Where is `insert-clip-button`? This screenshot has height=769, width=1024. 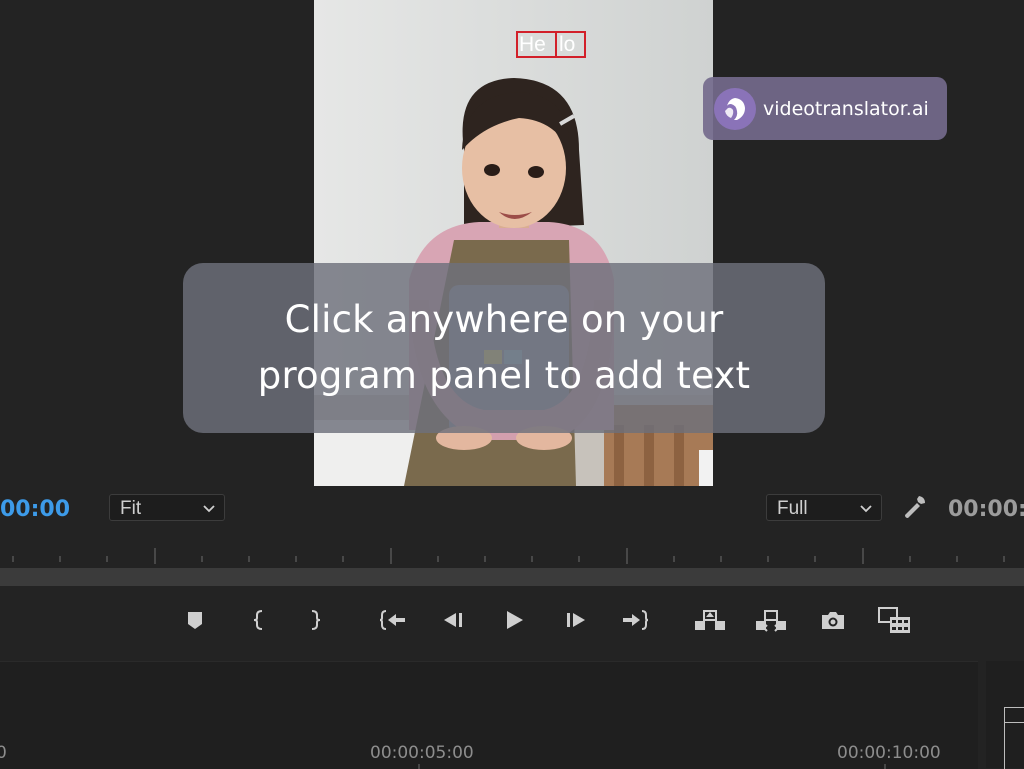 insert-clip-button is located at coordinates (894, 620).